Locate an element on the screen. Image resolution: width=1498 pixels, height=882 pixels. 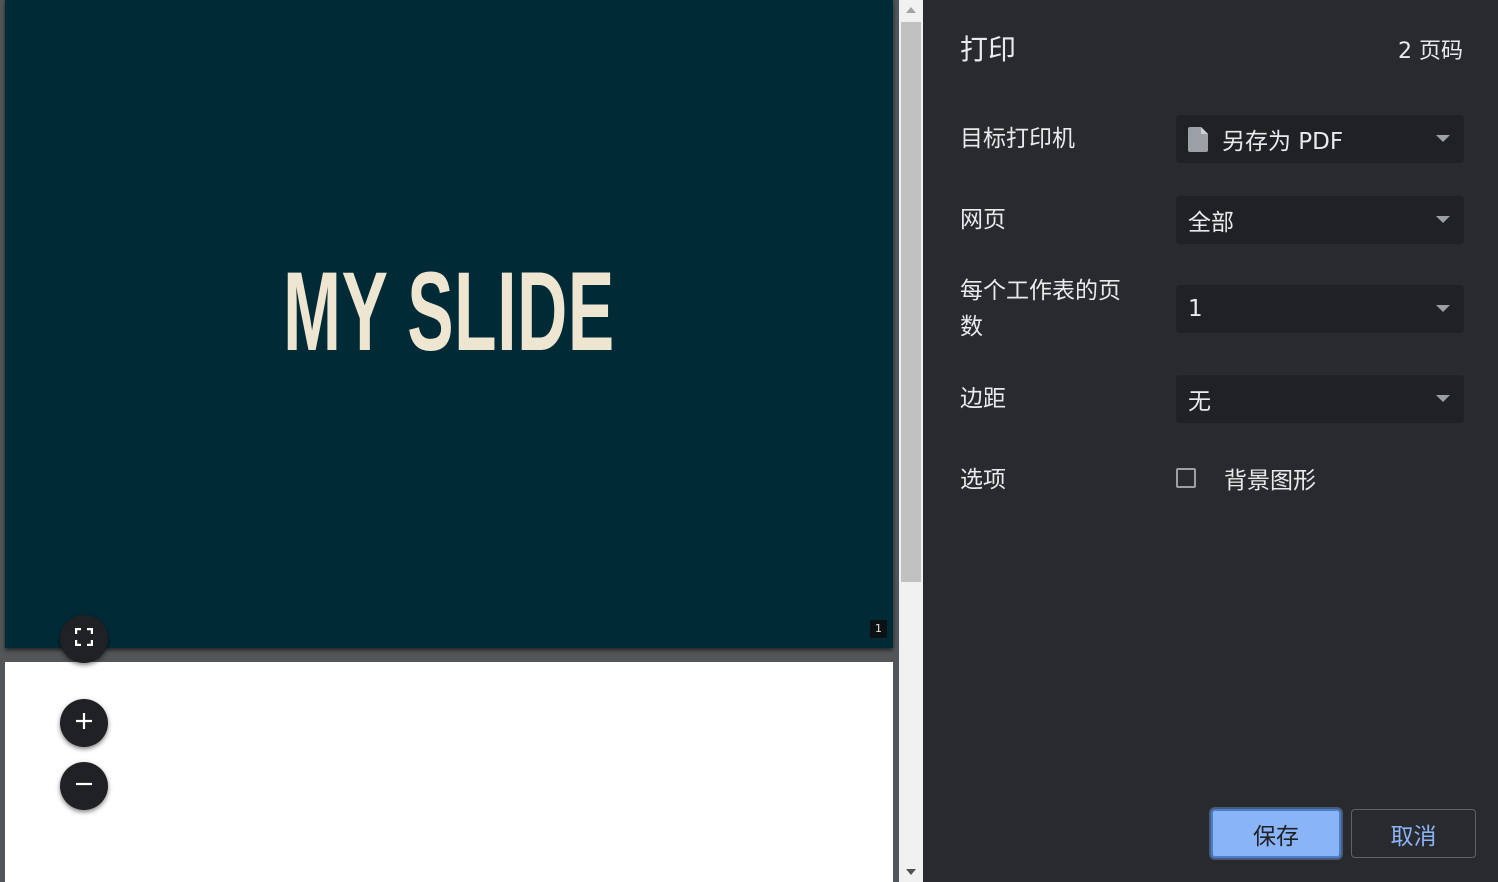
options-label: 选项 is located at coordinates (983, 480).